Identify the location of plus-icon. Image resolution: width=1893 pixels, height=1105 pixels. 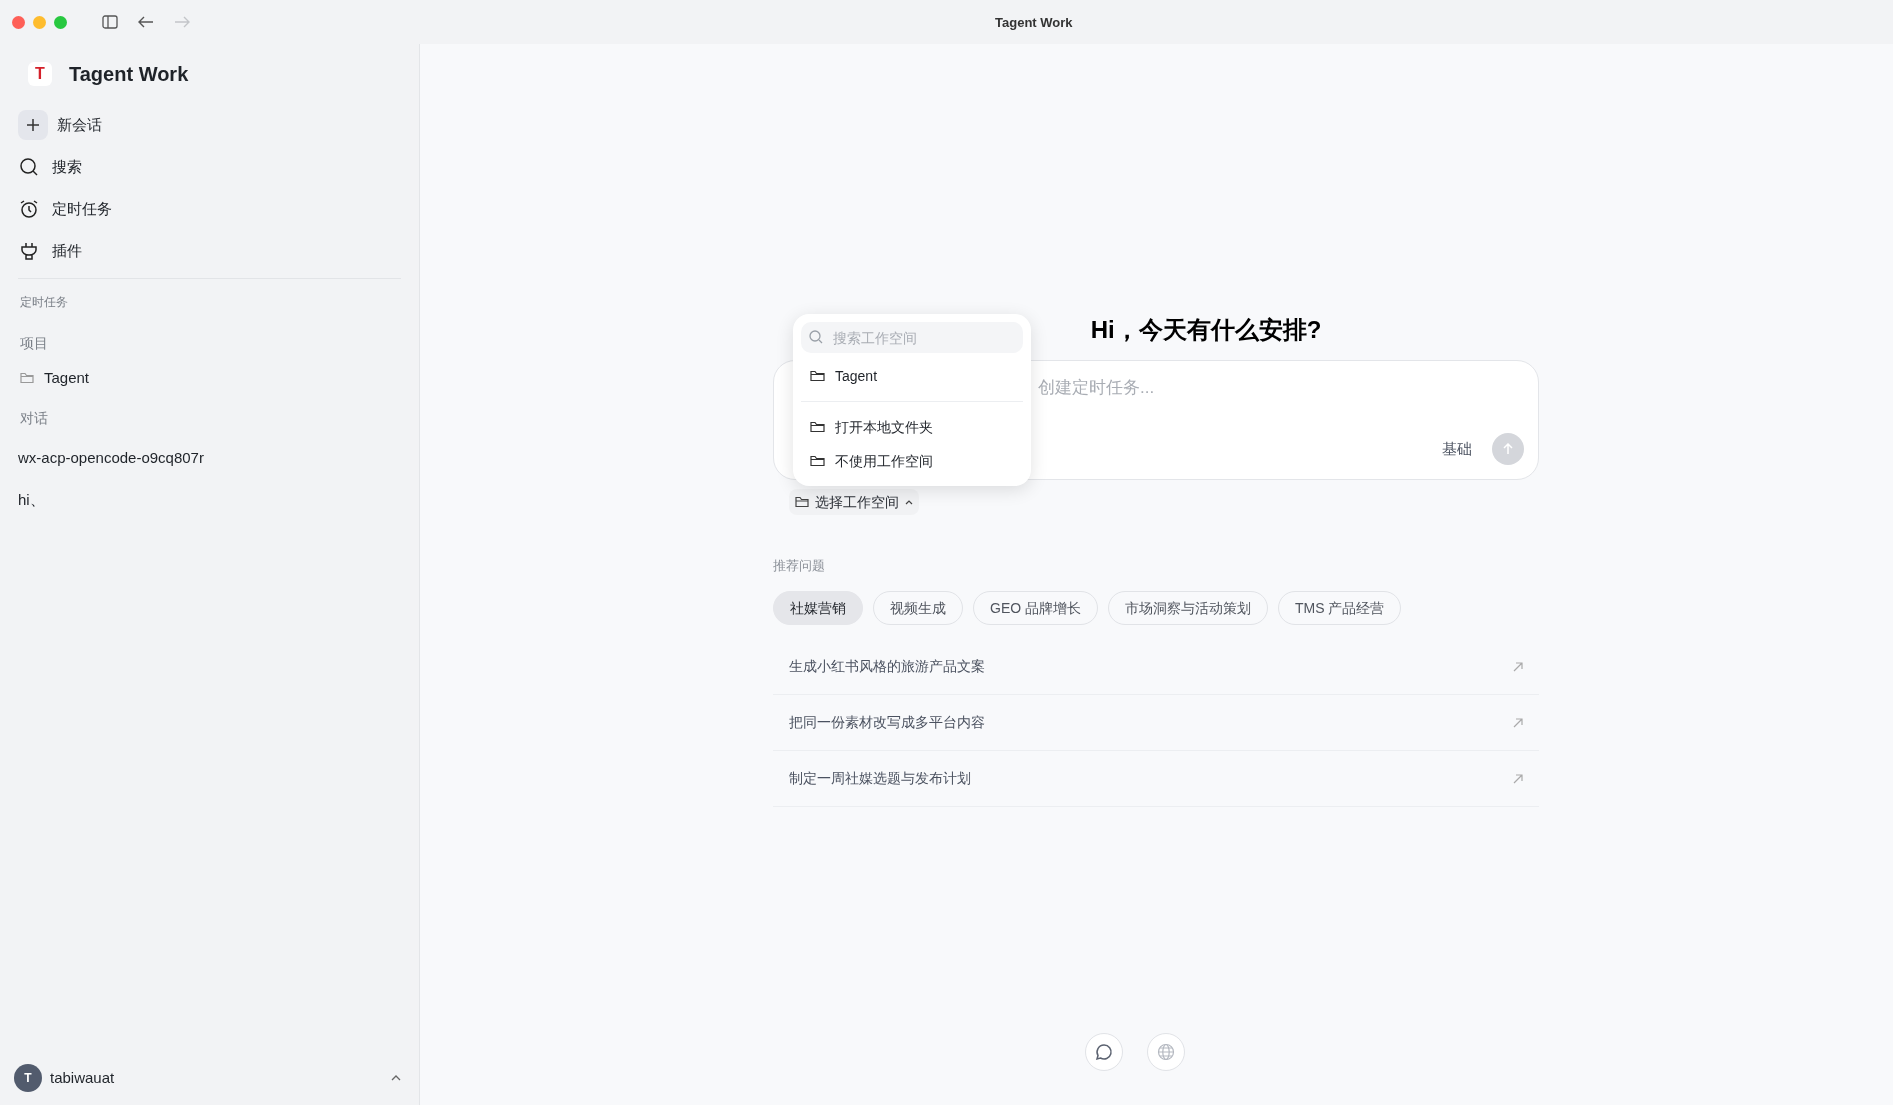
(33, 125).